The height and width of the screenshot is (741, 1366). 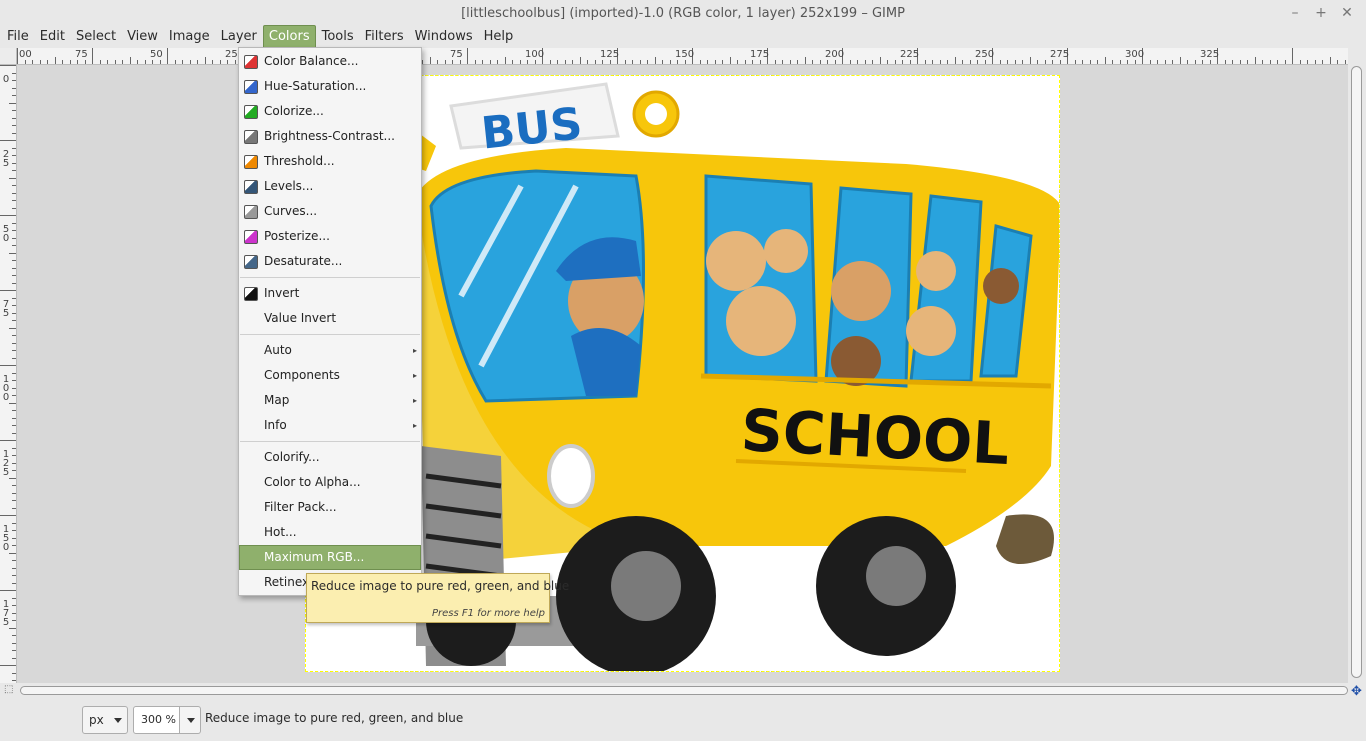 I want to click on menu-layer: Layer, so click(x=239, y=36).